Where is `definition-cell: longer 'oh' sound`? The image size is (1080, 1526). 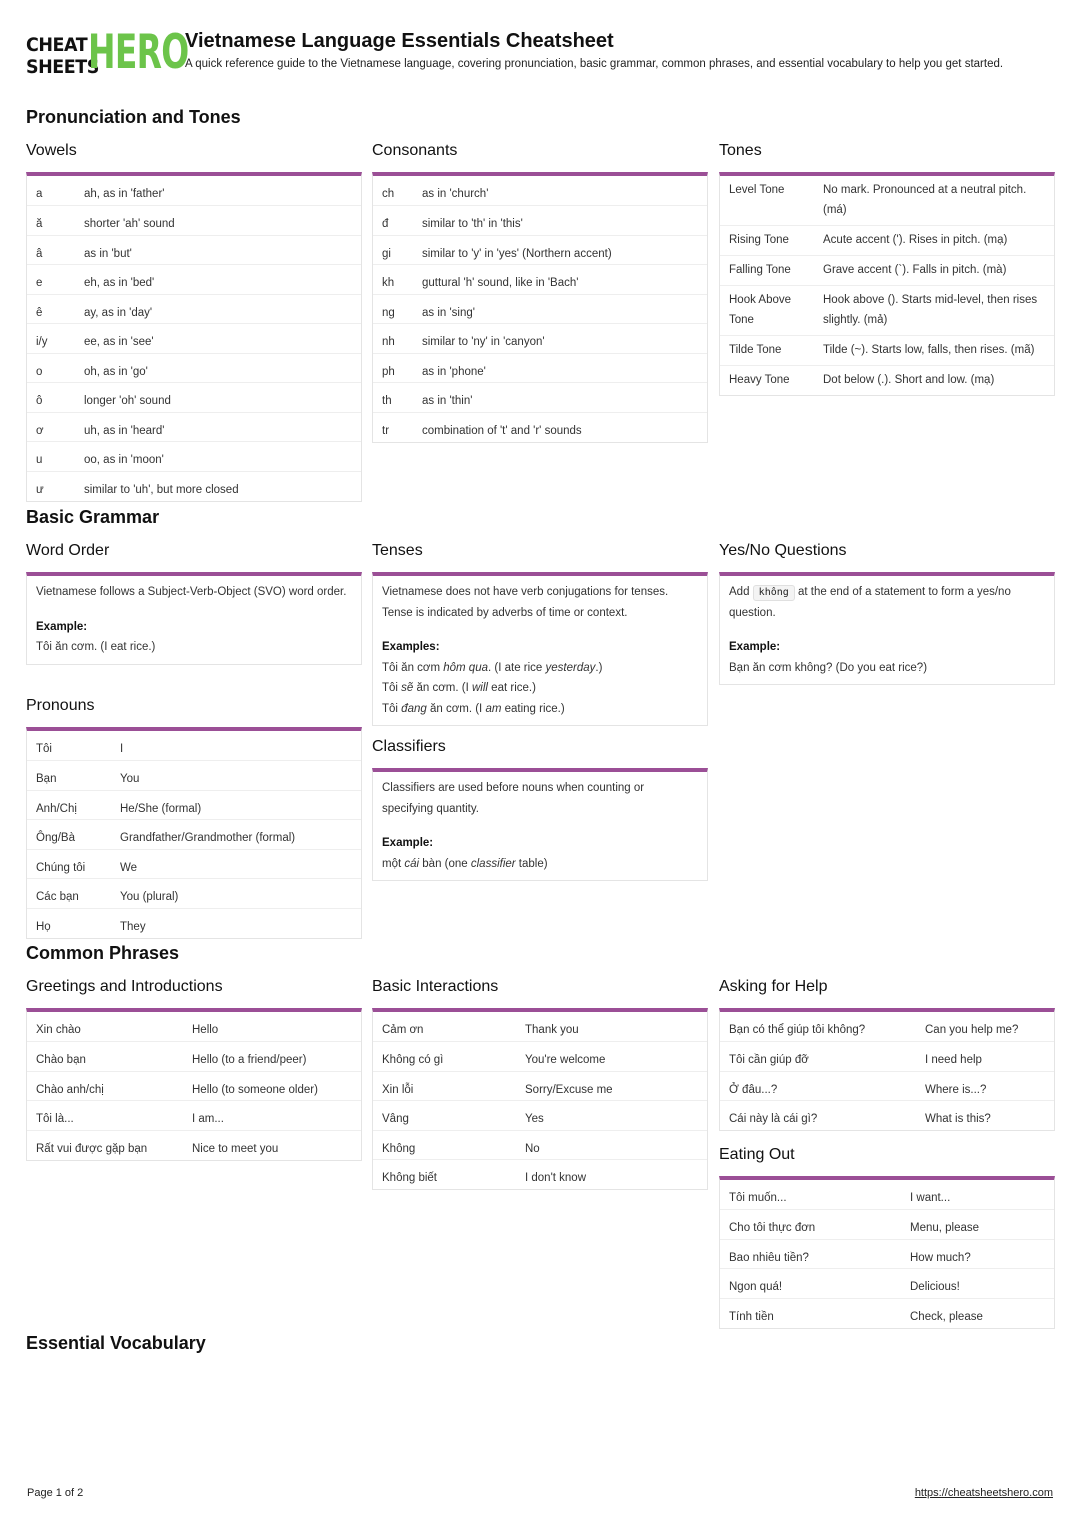
definition-cell: longer 'oh' sound is located at coordinates (218, 397).